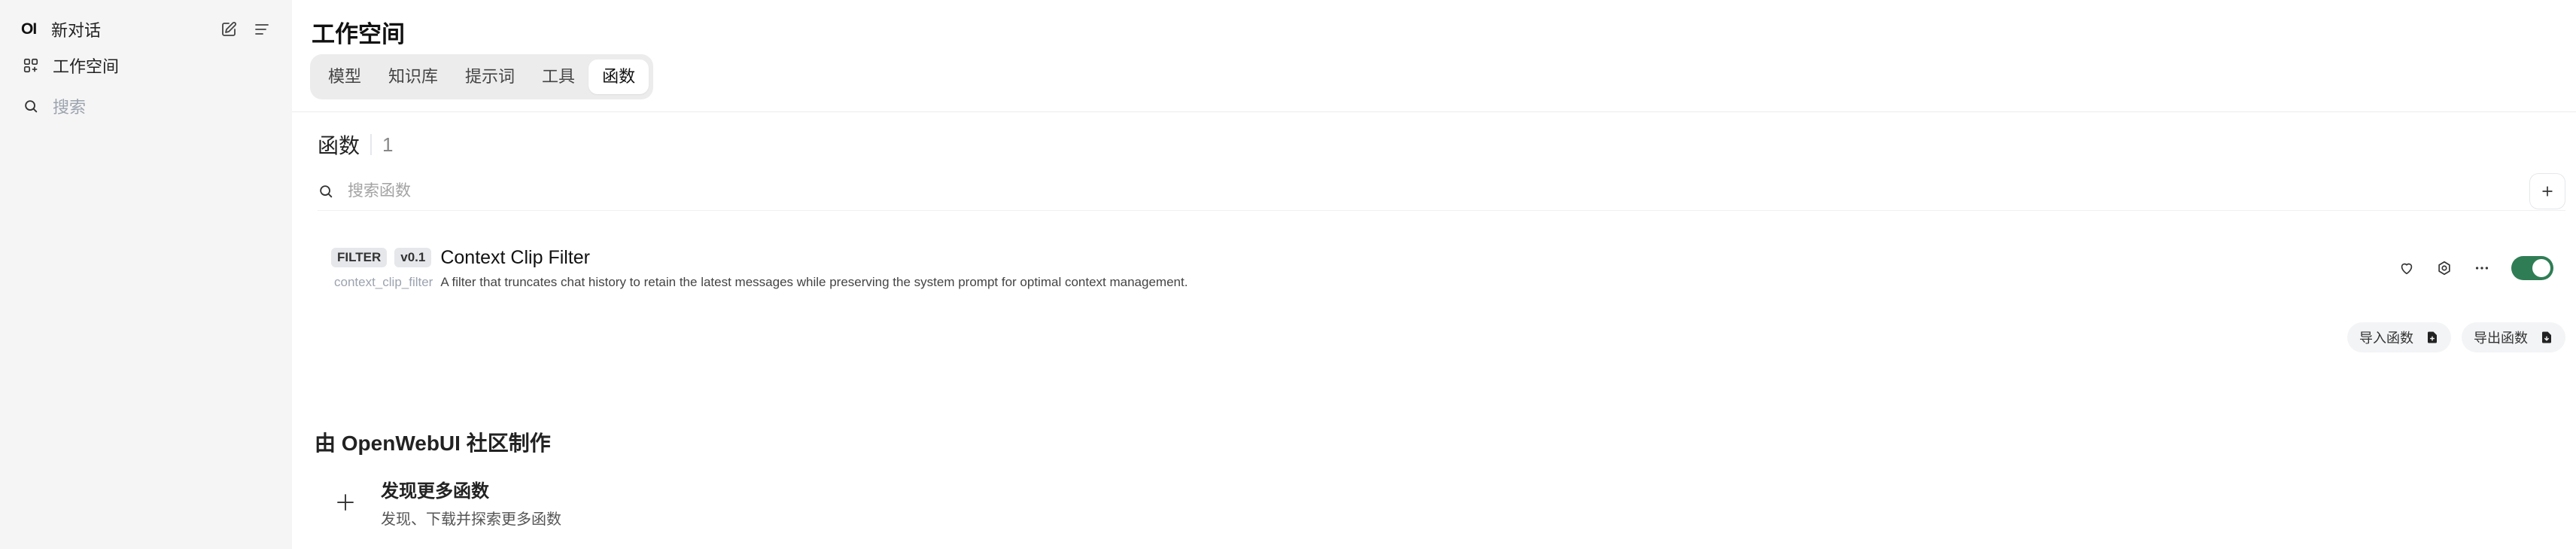 This screenshot has width=2576, height=549. Describe the element at coordinates (1359, 258) in the screenshot. I see `function-title-row: FILTER v0.1 Context Clip Filter` at that location.